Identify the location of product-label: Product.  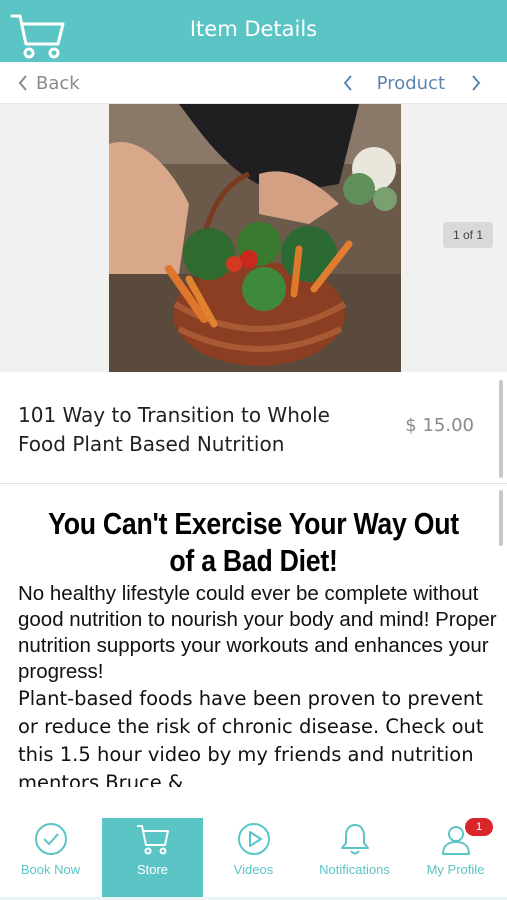
(410, 83).